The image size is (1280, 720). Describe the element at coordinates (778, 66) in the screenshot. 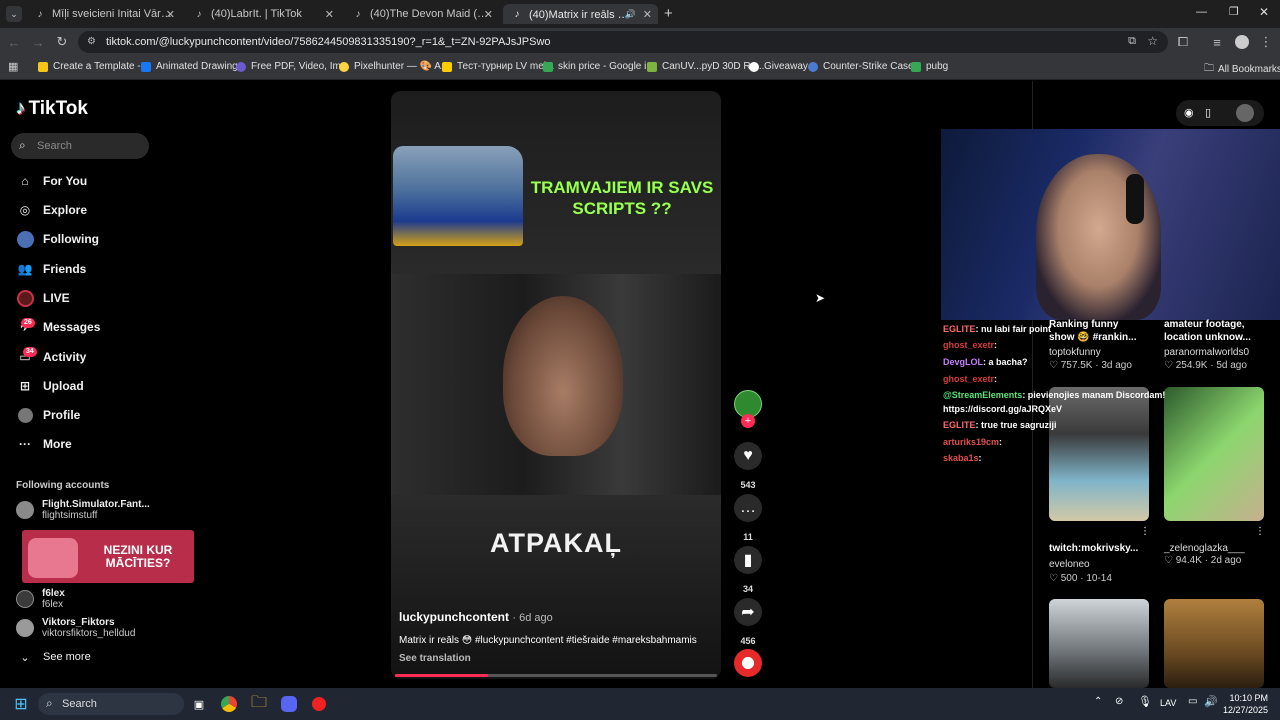

I see `bookmark: Giveaway` at that location.